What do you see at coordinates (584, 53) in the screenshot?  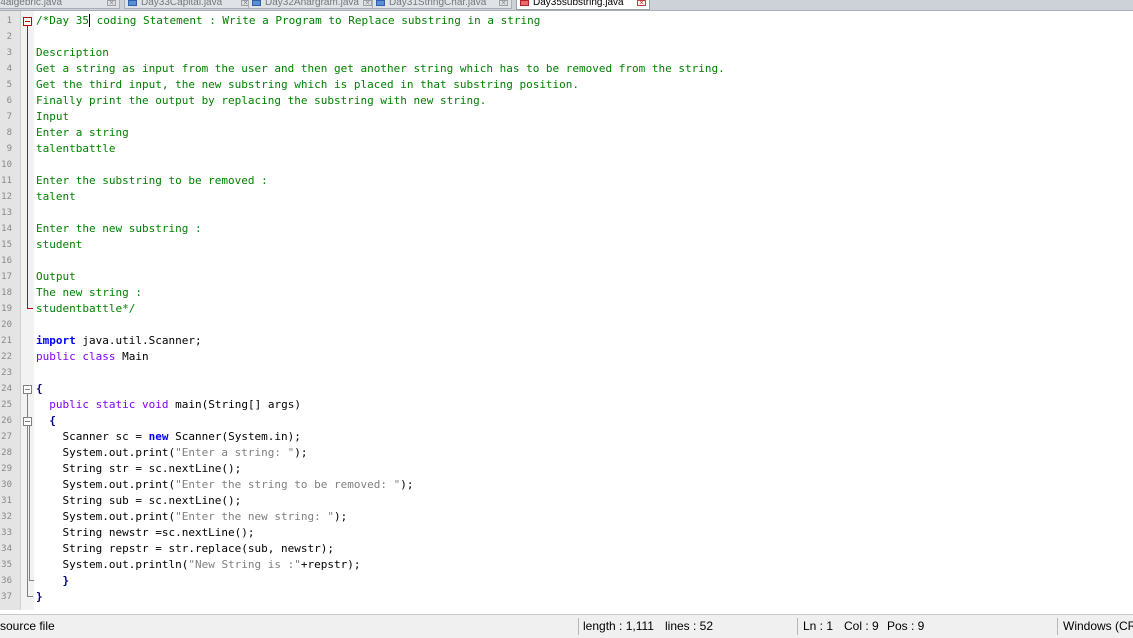 I see `code-line: Description` at bounding box center [584, 53].